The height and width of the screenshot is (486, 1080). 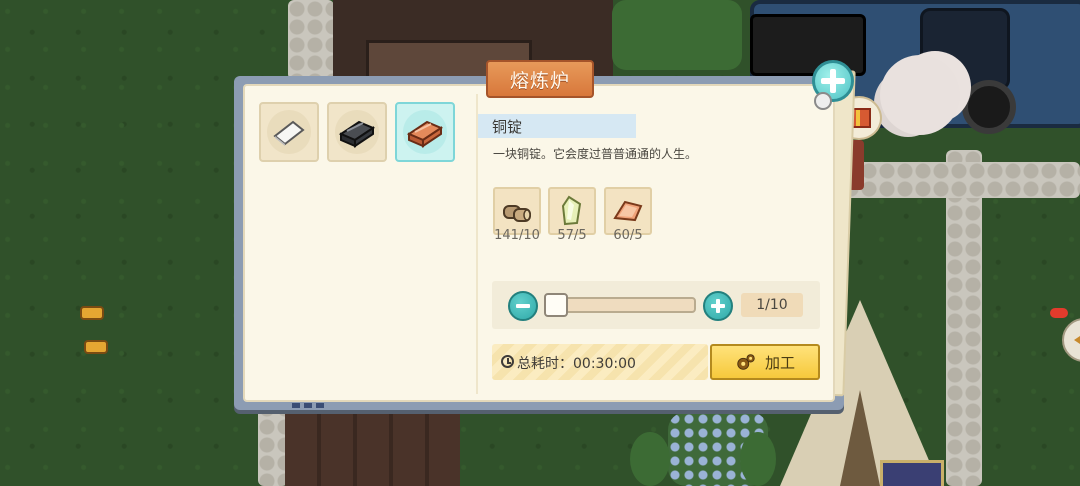 What do you see at coordinates (628, 235) in the screenshot?
I see `material-count: 60/5` at bounding box center [628, 235].